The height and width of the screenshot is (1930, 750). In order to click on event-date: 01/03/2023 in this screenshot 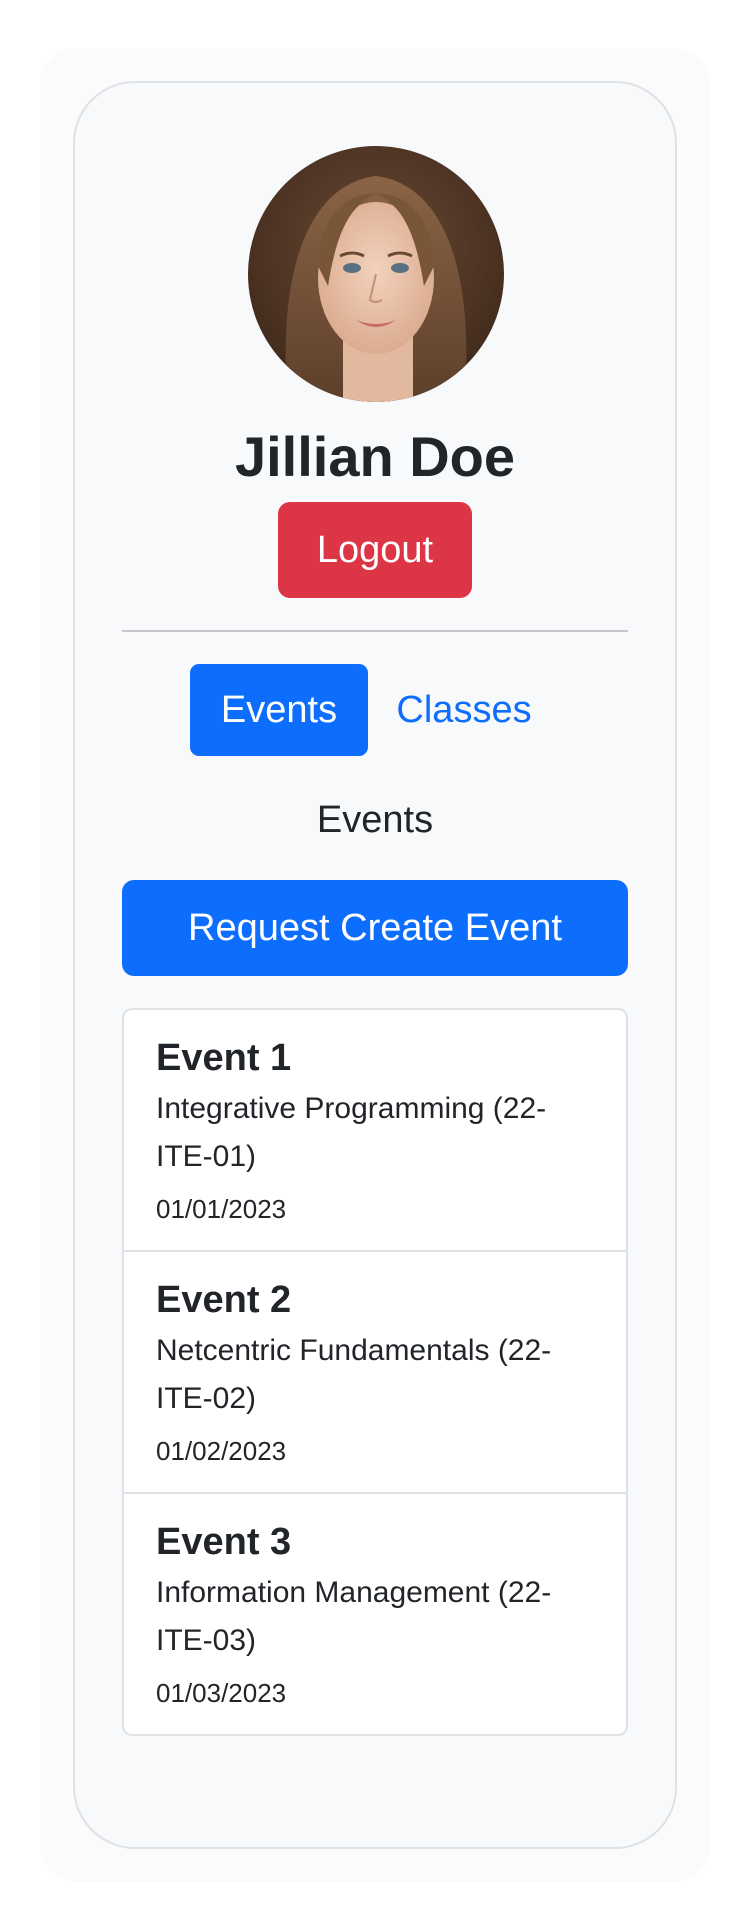, I will do `click(221, 1693)`.